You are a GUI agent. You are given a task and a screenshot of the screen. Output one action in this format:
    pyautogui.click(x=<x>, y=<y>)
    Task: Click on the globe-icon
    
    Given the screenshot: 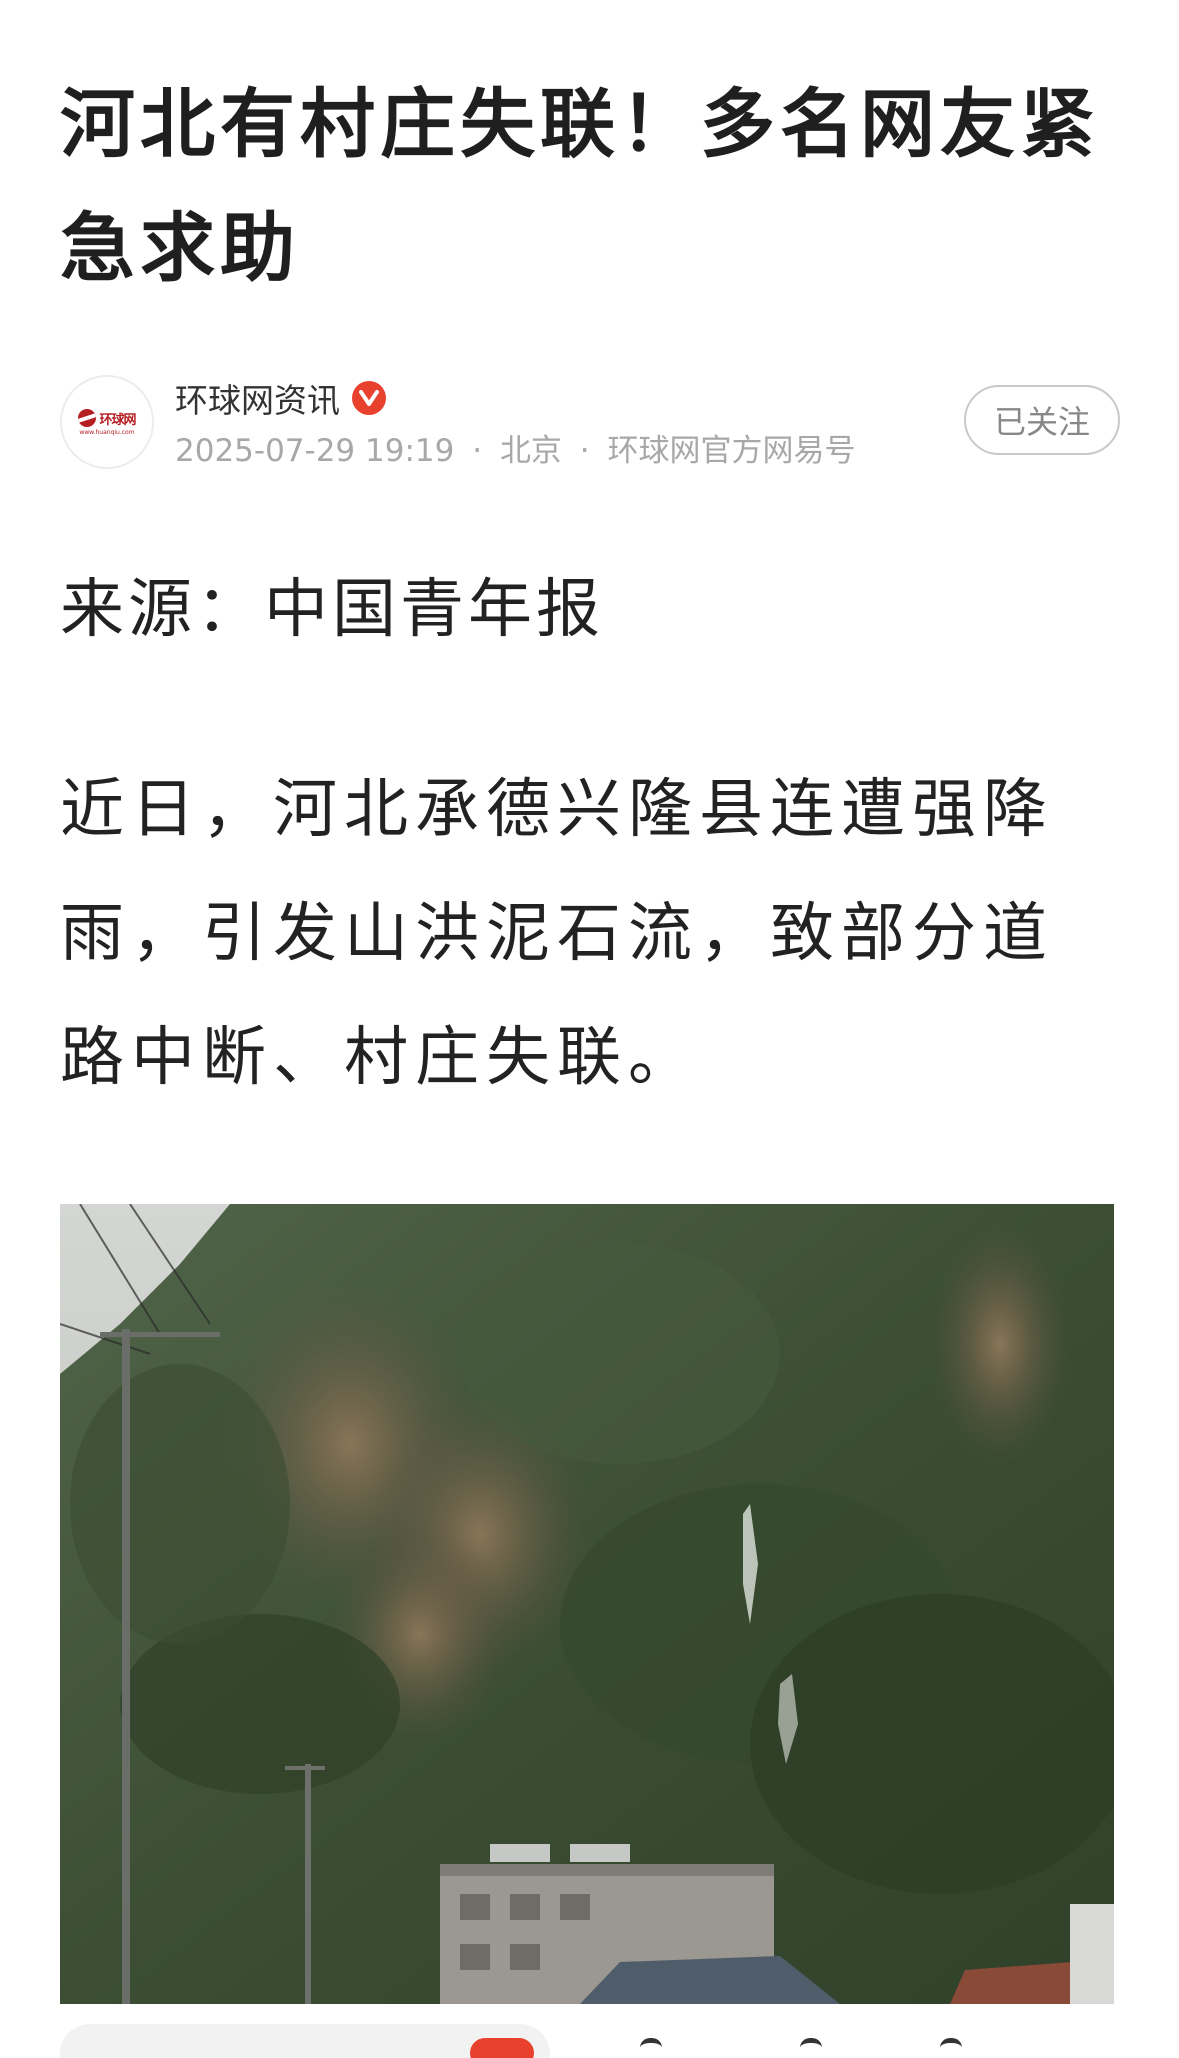 What is the action you would take?
    pyautogui.click(x=87, y=418)
    